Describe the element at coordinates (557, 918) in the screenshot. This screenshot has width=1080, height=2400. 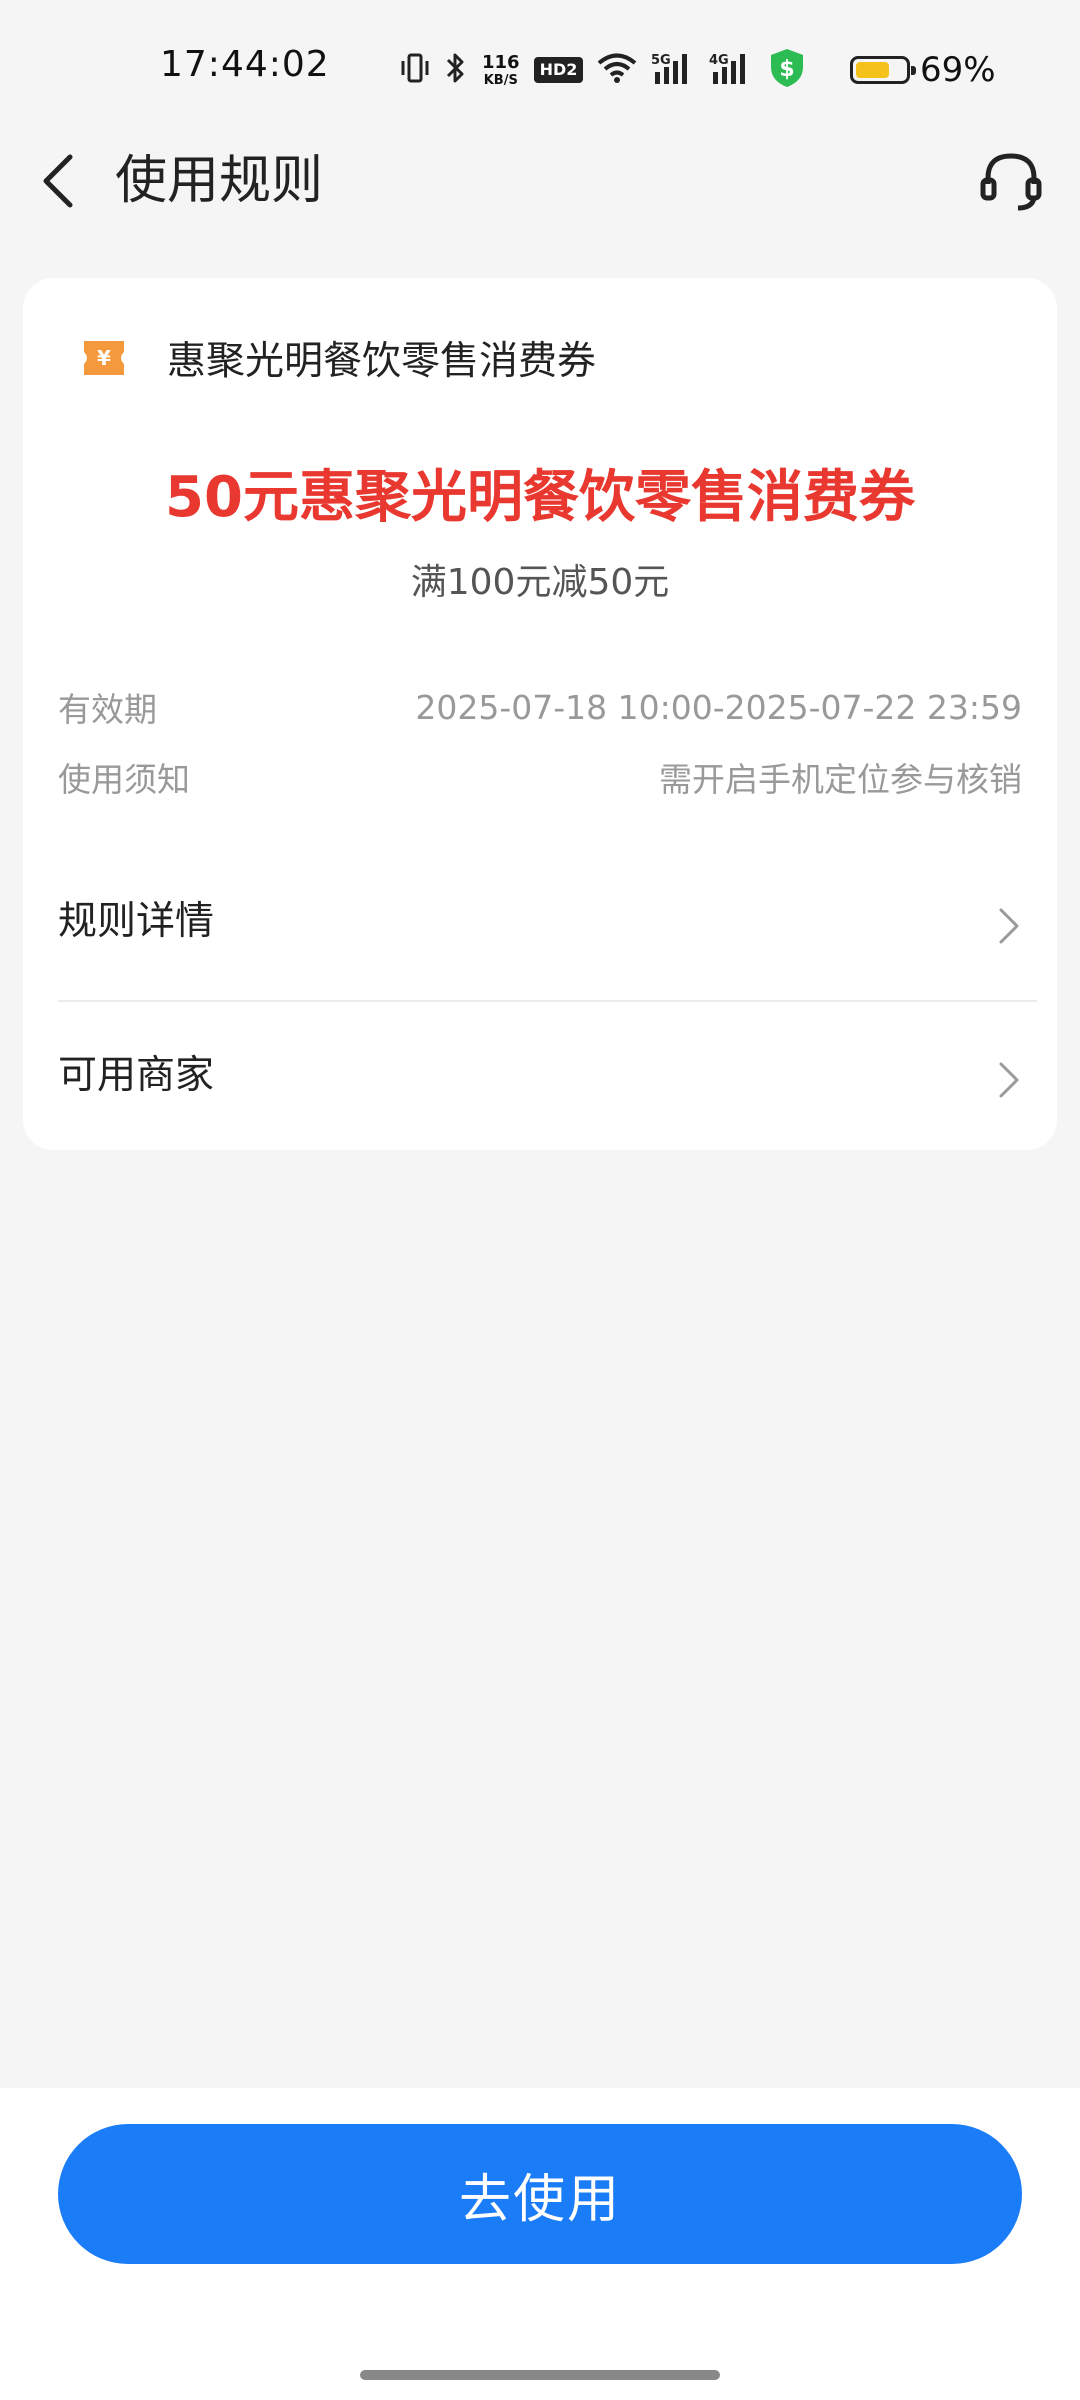
I see `rules-detail-row: 规则详情` at that location.